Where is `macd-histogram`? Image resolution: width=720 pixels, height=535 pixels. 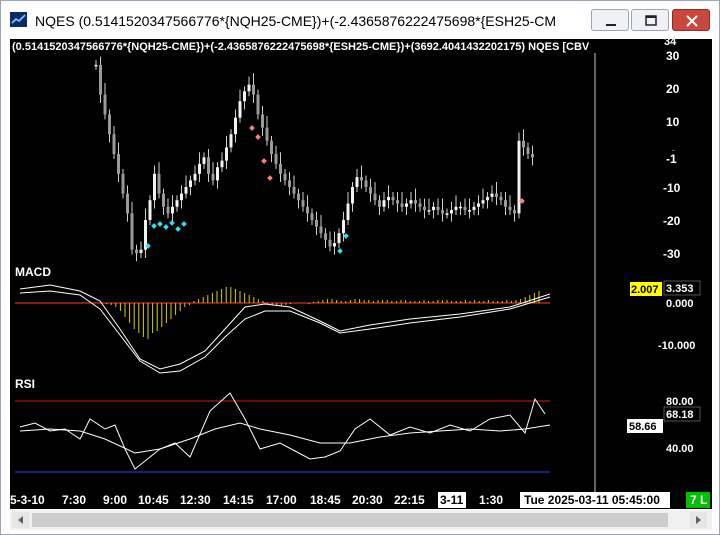
macd-histogram is located at coordinates (323, 313).